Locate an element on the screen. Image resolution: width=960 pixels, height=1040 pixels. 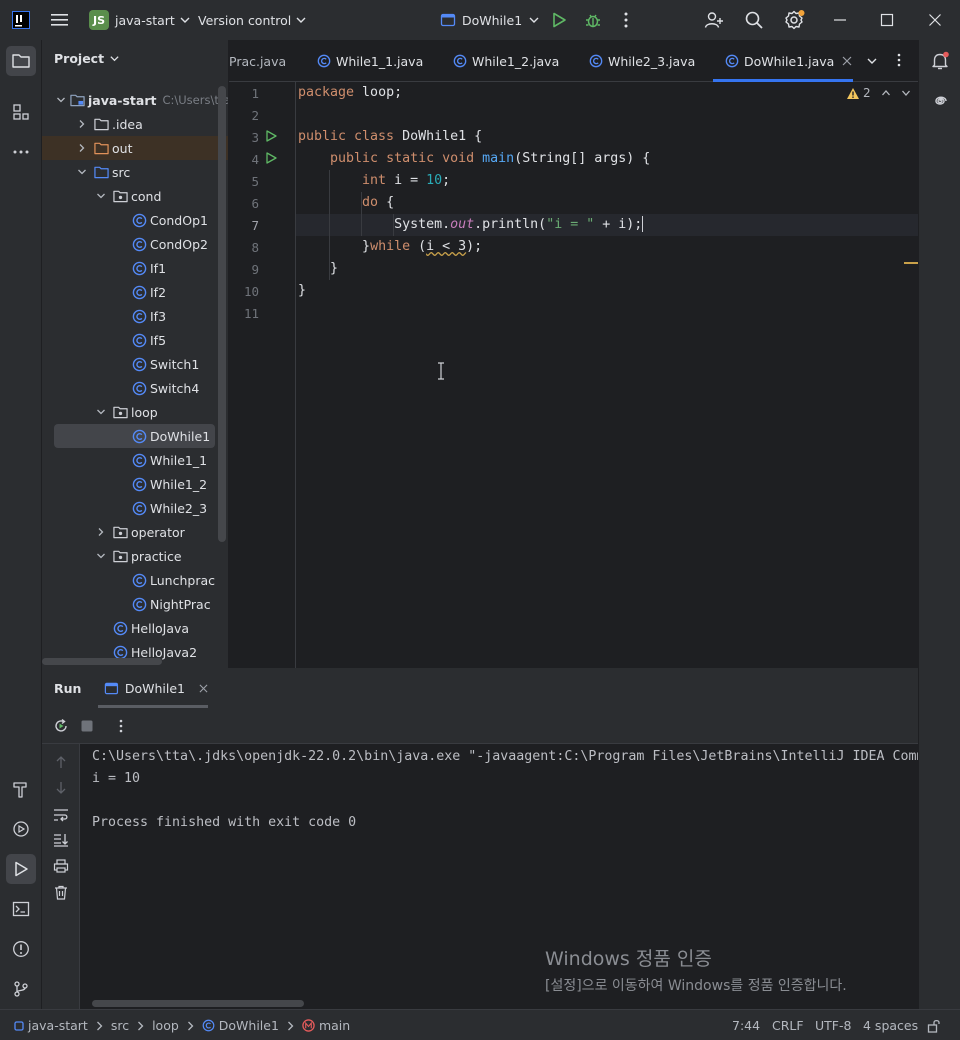
soft-wrap-button is located at coordinates (61, 815).